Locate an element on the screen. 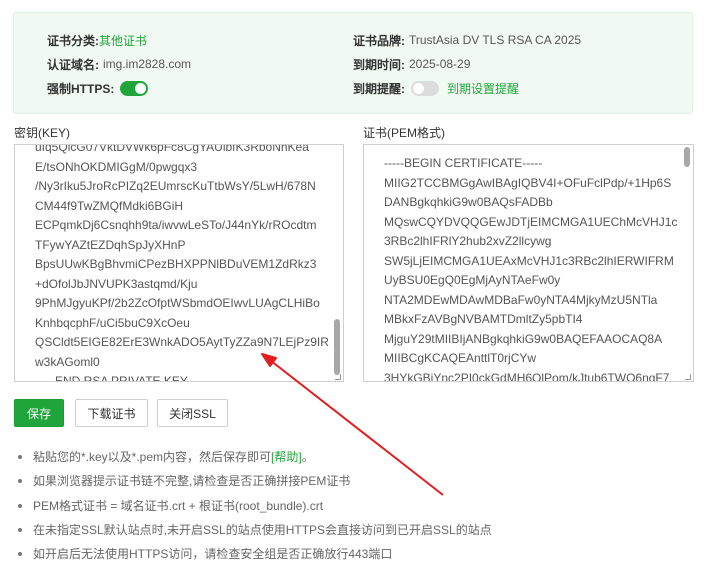 This screenshot has width=704, height=586. key-field-label: 密钥(KEY) is located at coordinates (42, 133).